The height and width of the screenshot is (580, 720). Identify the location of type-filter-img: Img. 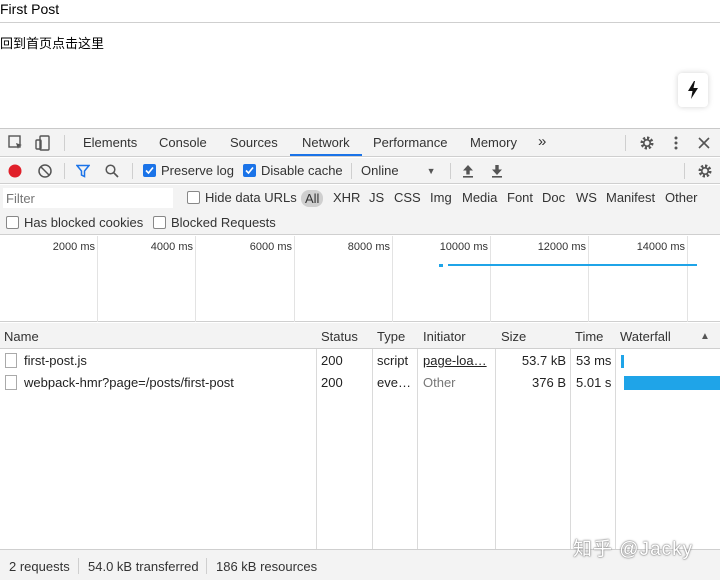
(441, 197).